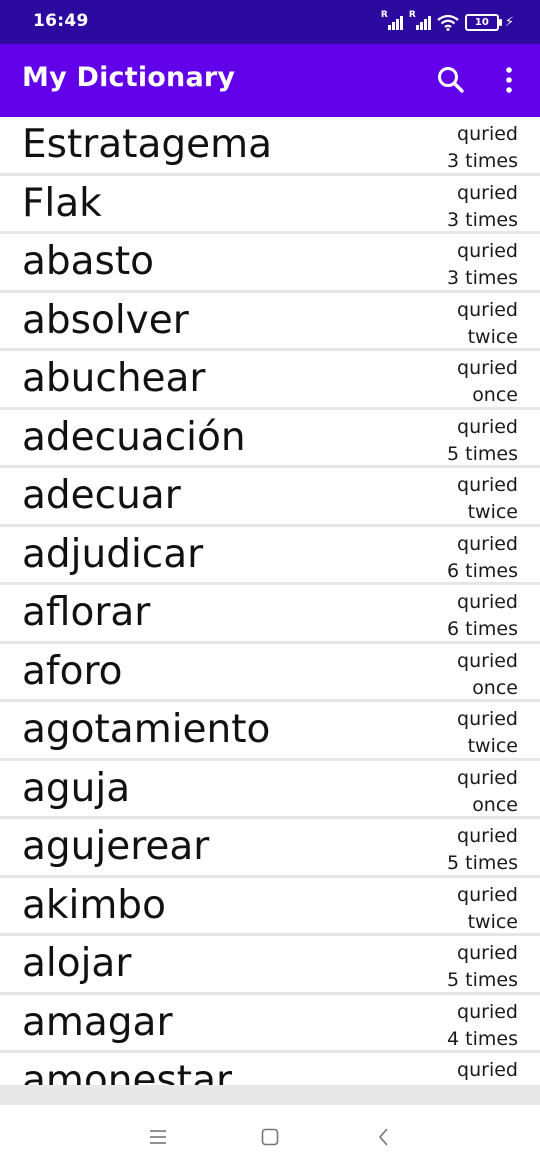 The width and height of the screenshot is (540, 1170). What do you see at coordinates (270, 263) in the screenshot?
I see `list-item: abasto quried 3 times` at bounding box center [270, 263].